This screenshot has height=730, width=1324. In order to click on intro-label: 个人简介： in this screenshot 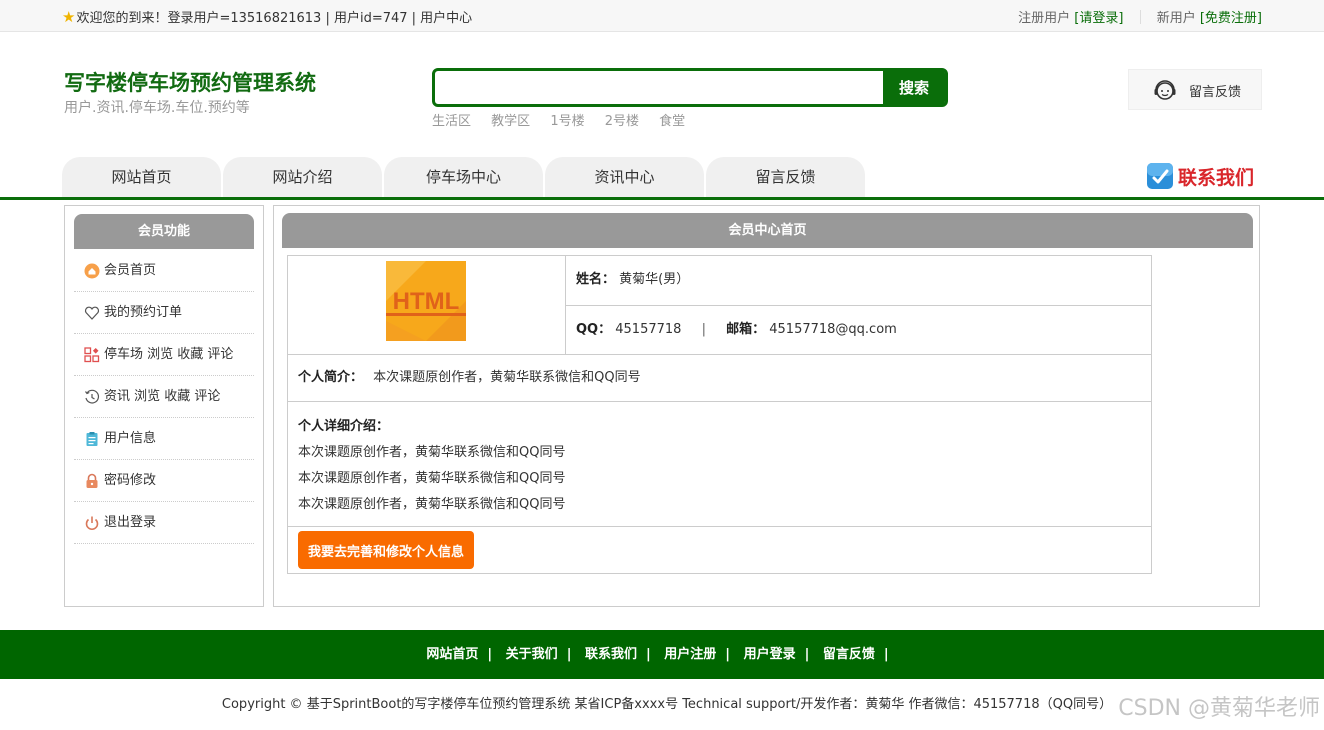, I will do `click(331, 377)`.